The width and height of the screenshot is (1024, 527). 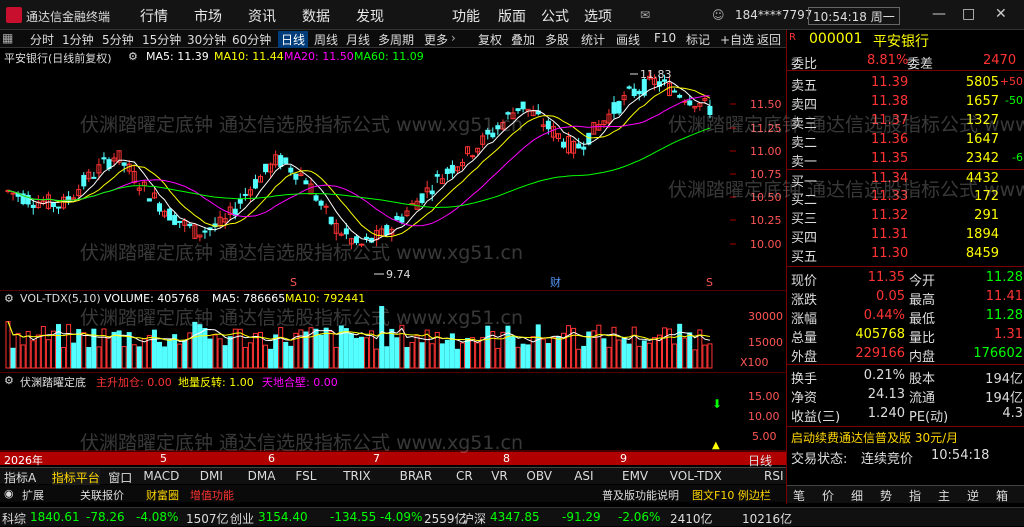 I want to click on indicator-tab: EMV, so click(x=635, y=476).